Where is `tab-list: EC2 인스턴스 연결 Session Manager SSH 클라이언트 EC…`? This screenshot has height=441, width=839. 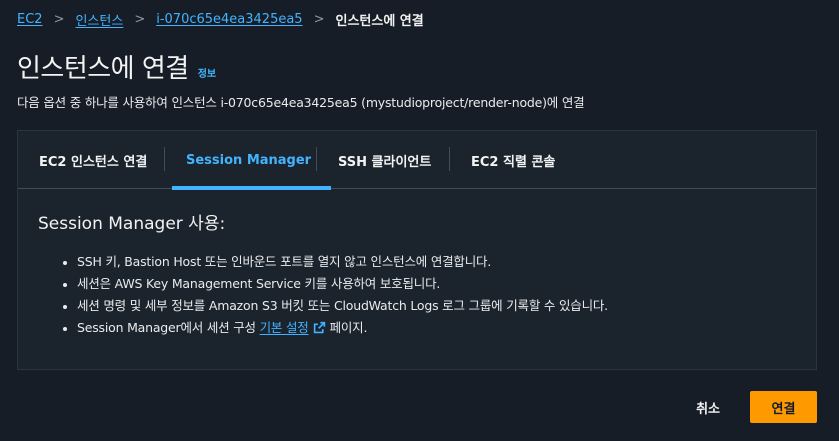 tab-list: EC2 인스턴스 연결 Session Manager SSH 클라이언트 EC… is located at coordinates (417, 160).